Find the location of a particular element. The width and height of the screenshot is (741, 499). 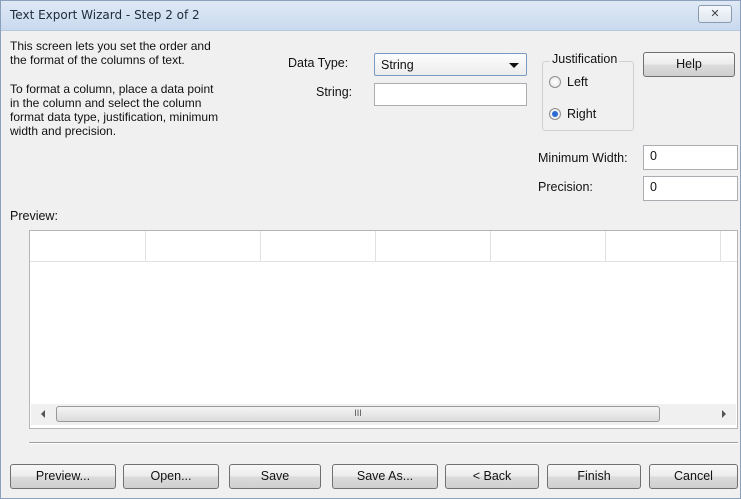

instruction-line-2: the format of the columns of text. is located at coordinates (97, 60).